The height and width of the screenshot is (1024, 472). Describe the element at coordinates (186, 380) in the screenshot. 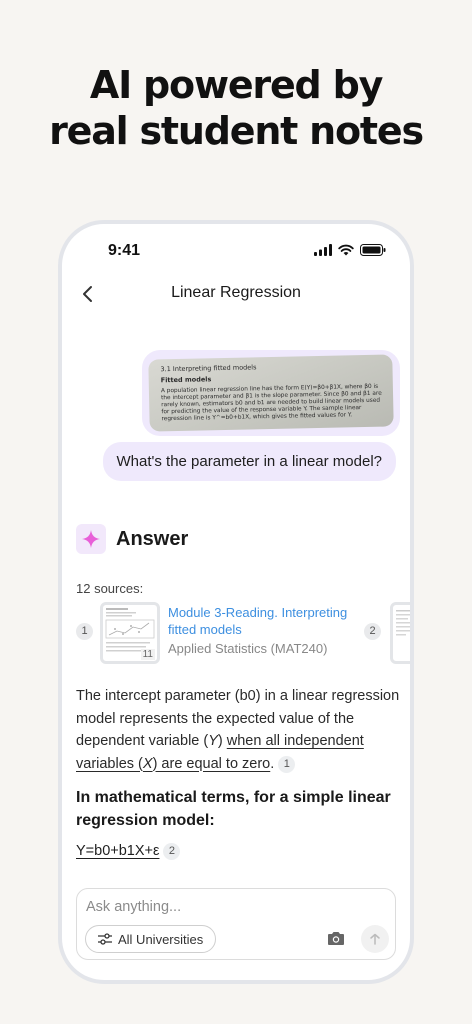

I see `photo-title: Fitted models` at that location.